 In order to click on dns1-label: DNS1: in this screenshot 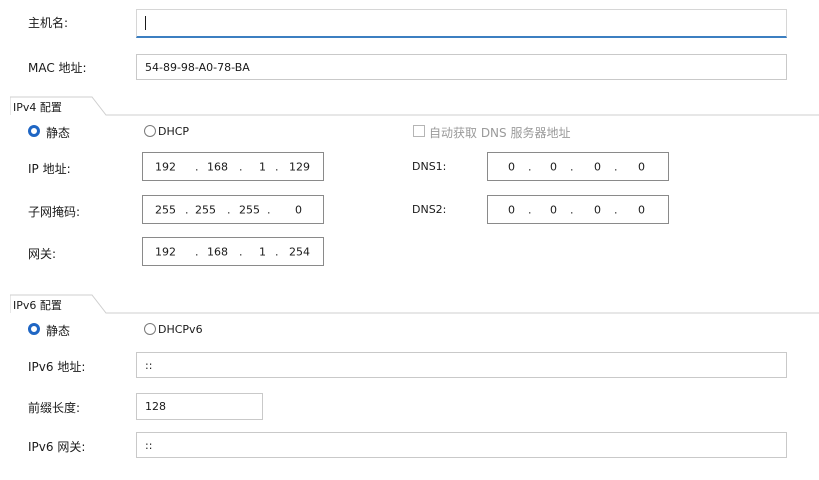, I will do `click(429, 166)`.